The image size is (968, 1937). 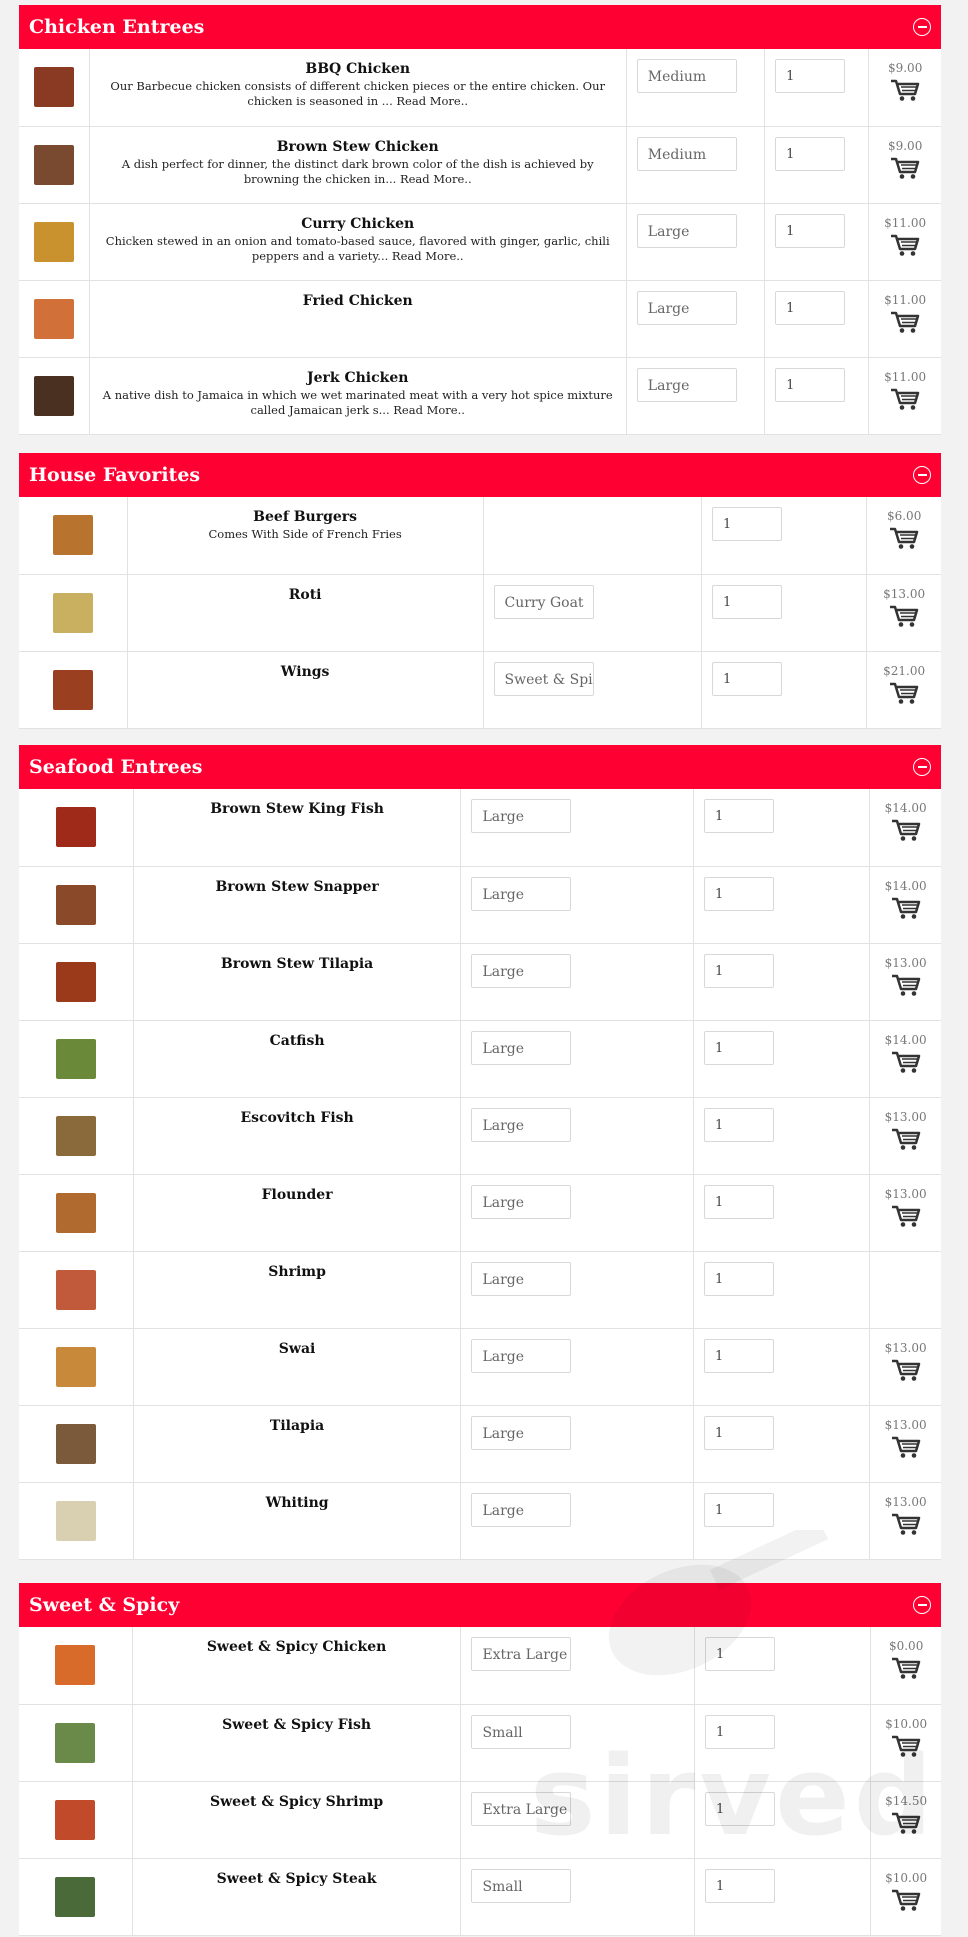 I want to click on item-name: Swai, so click(x=297, y=1349).